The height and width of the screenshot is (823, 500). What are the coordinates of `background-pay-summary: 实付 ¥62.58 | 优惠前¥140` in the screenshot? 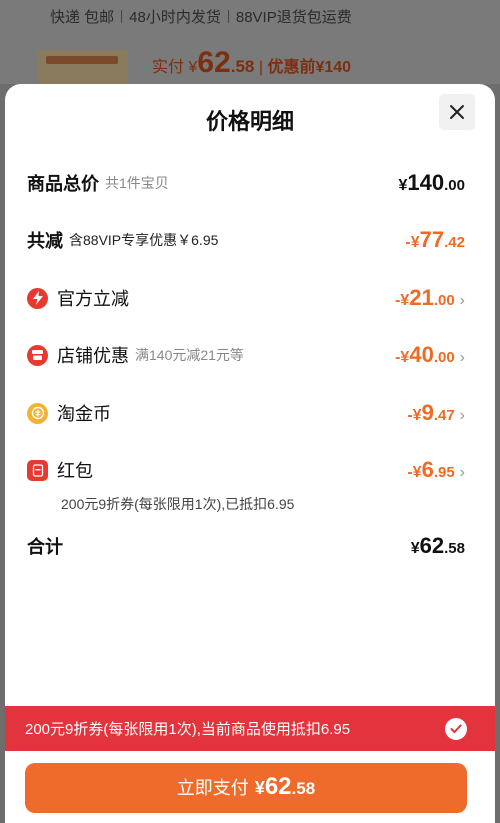 It's located at (251, 63).